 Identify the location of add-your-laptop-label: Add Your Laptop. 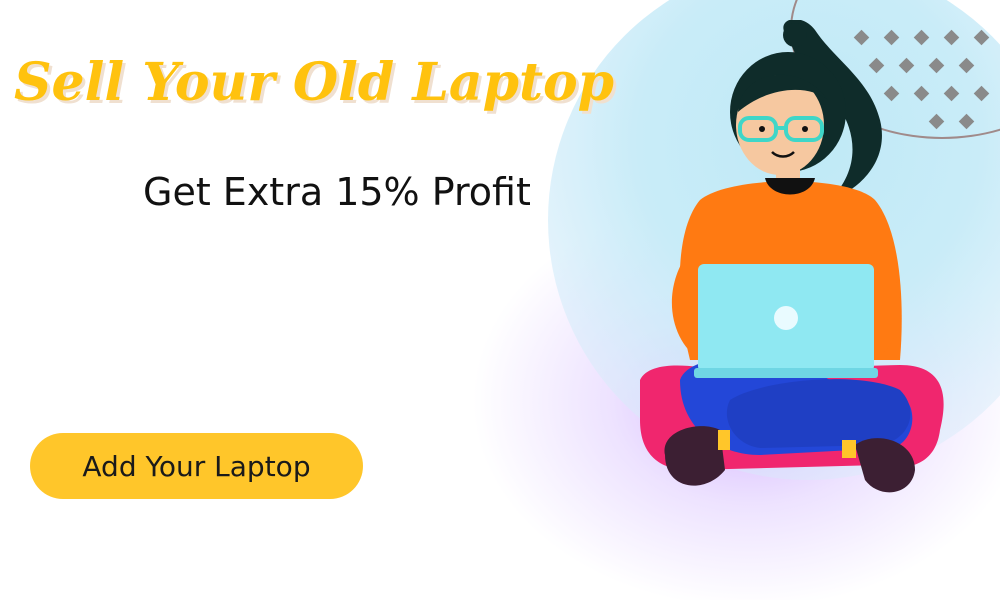
(196, 466).